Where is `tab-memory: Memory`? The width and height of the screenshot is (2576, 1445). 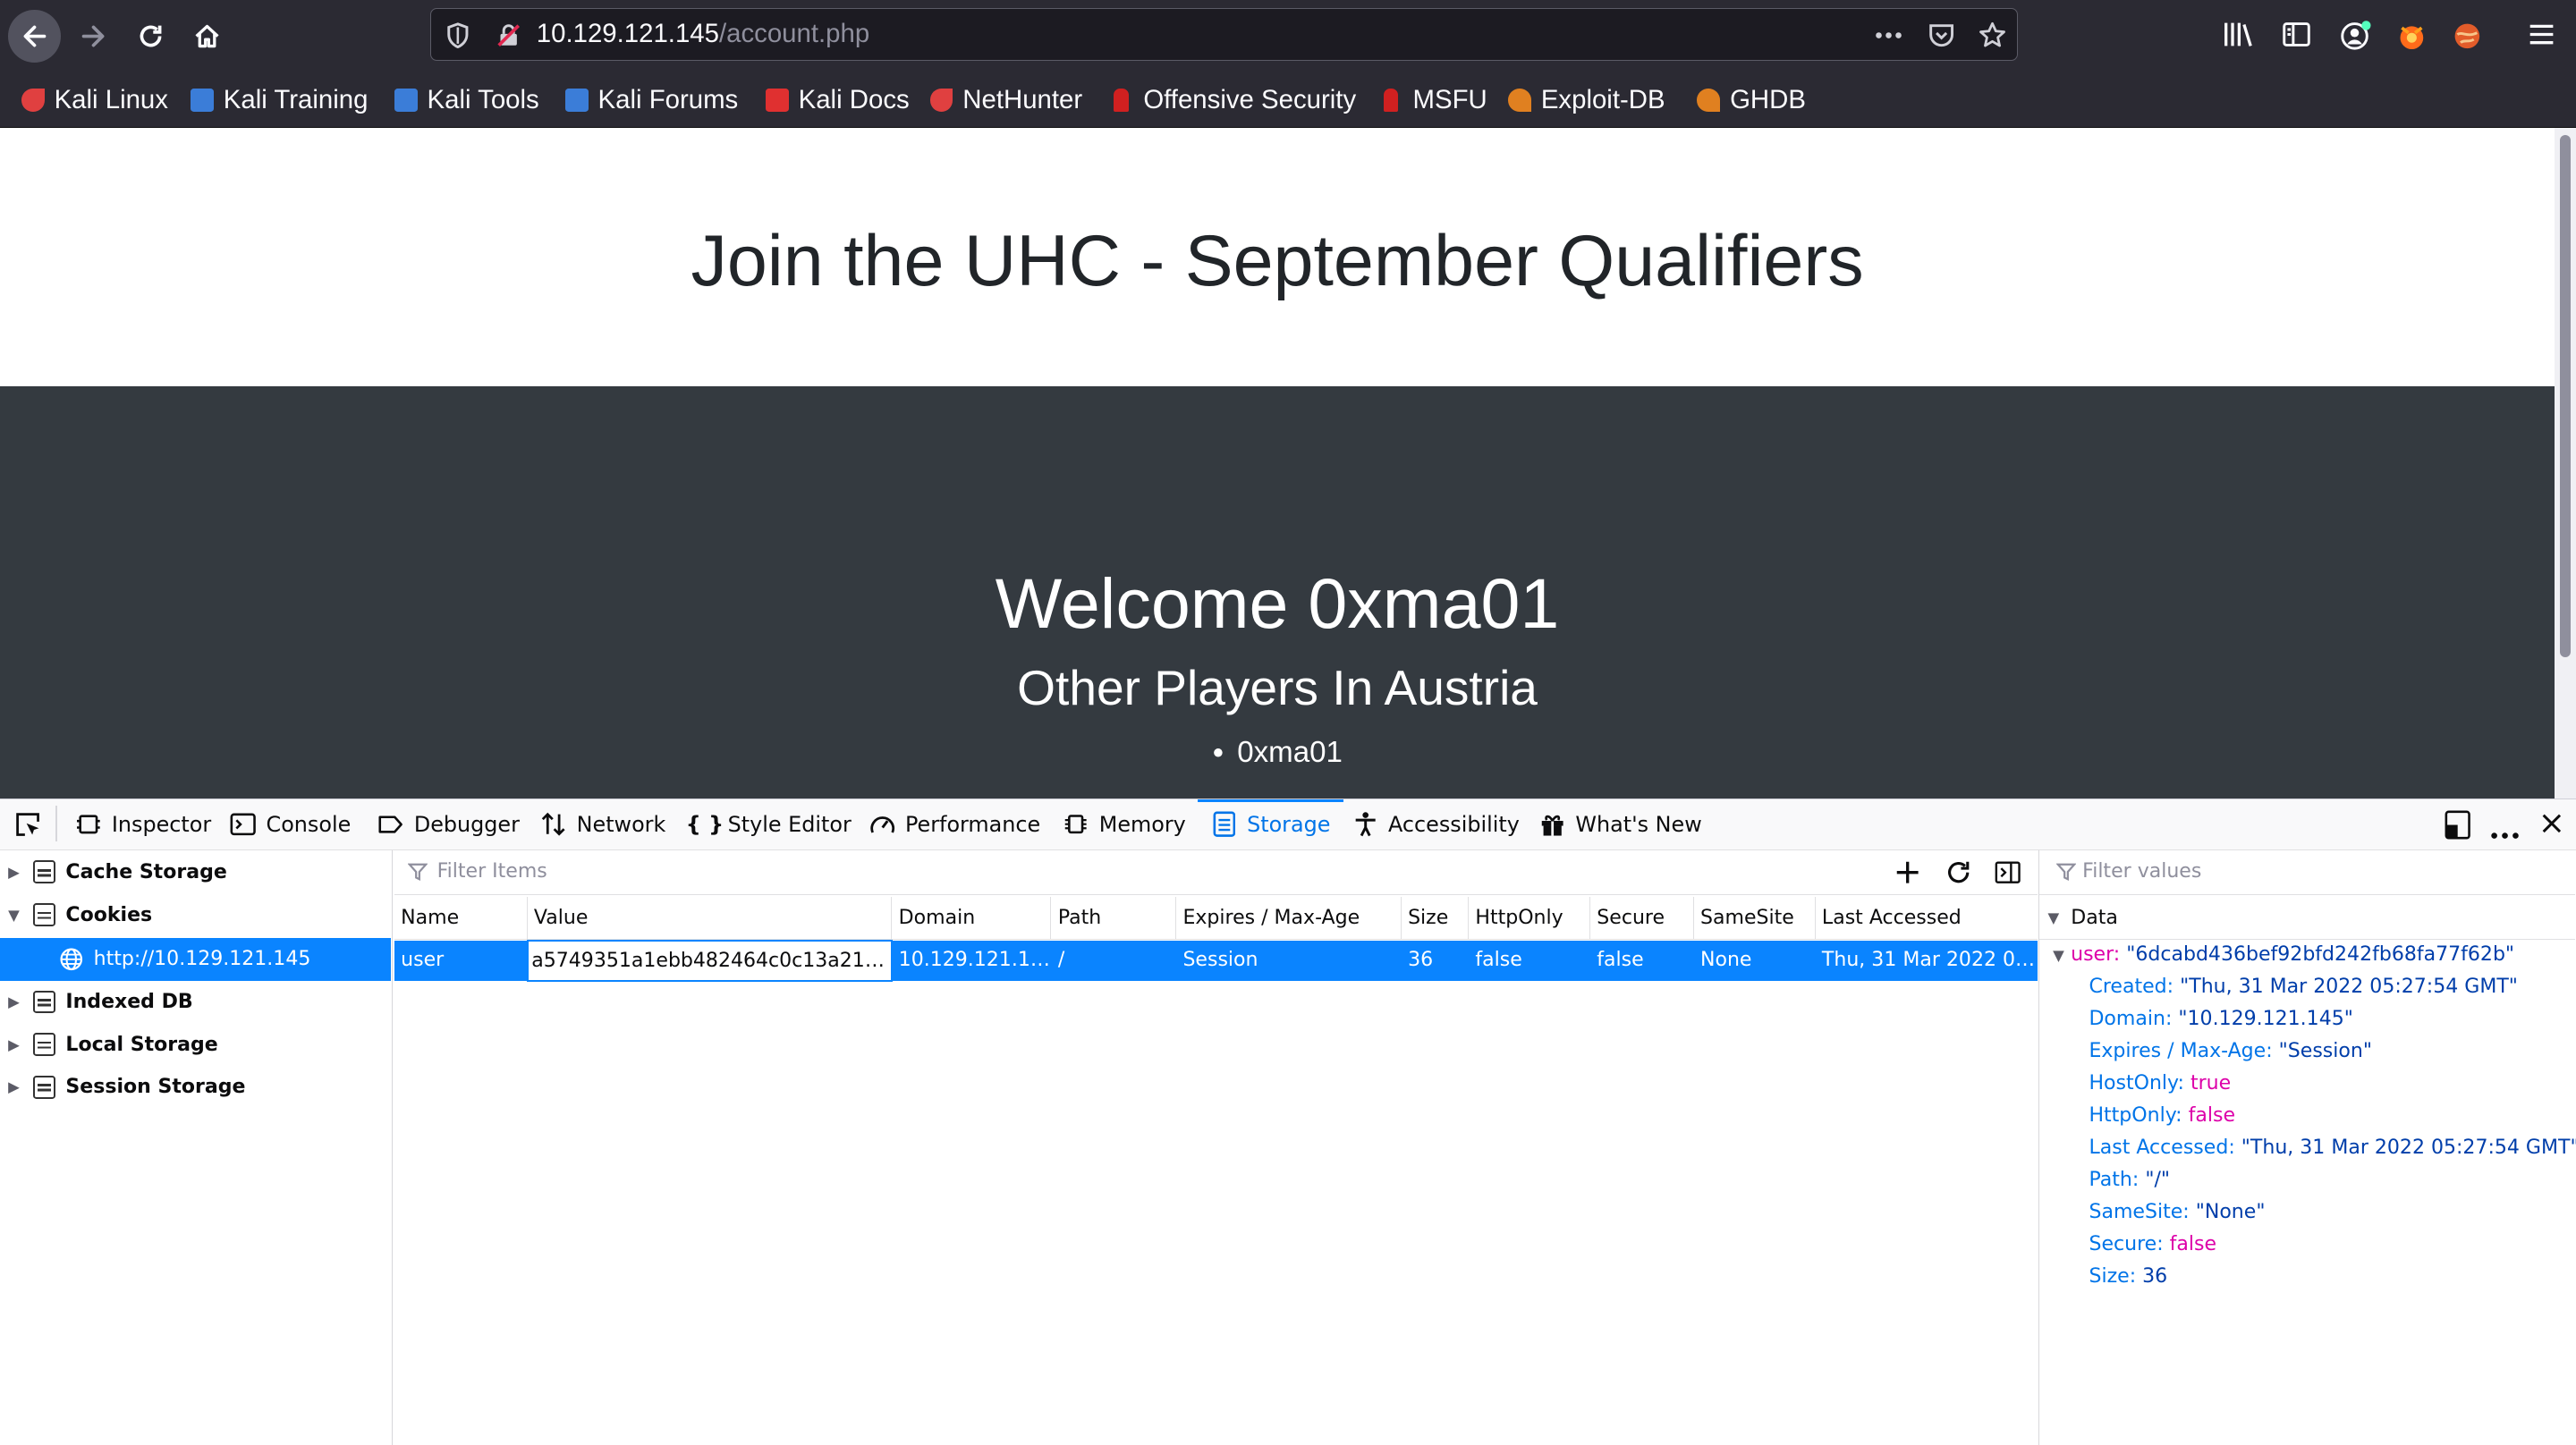 tab-memory: Memory is located at coordinates (1124, 824).